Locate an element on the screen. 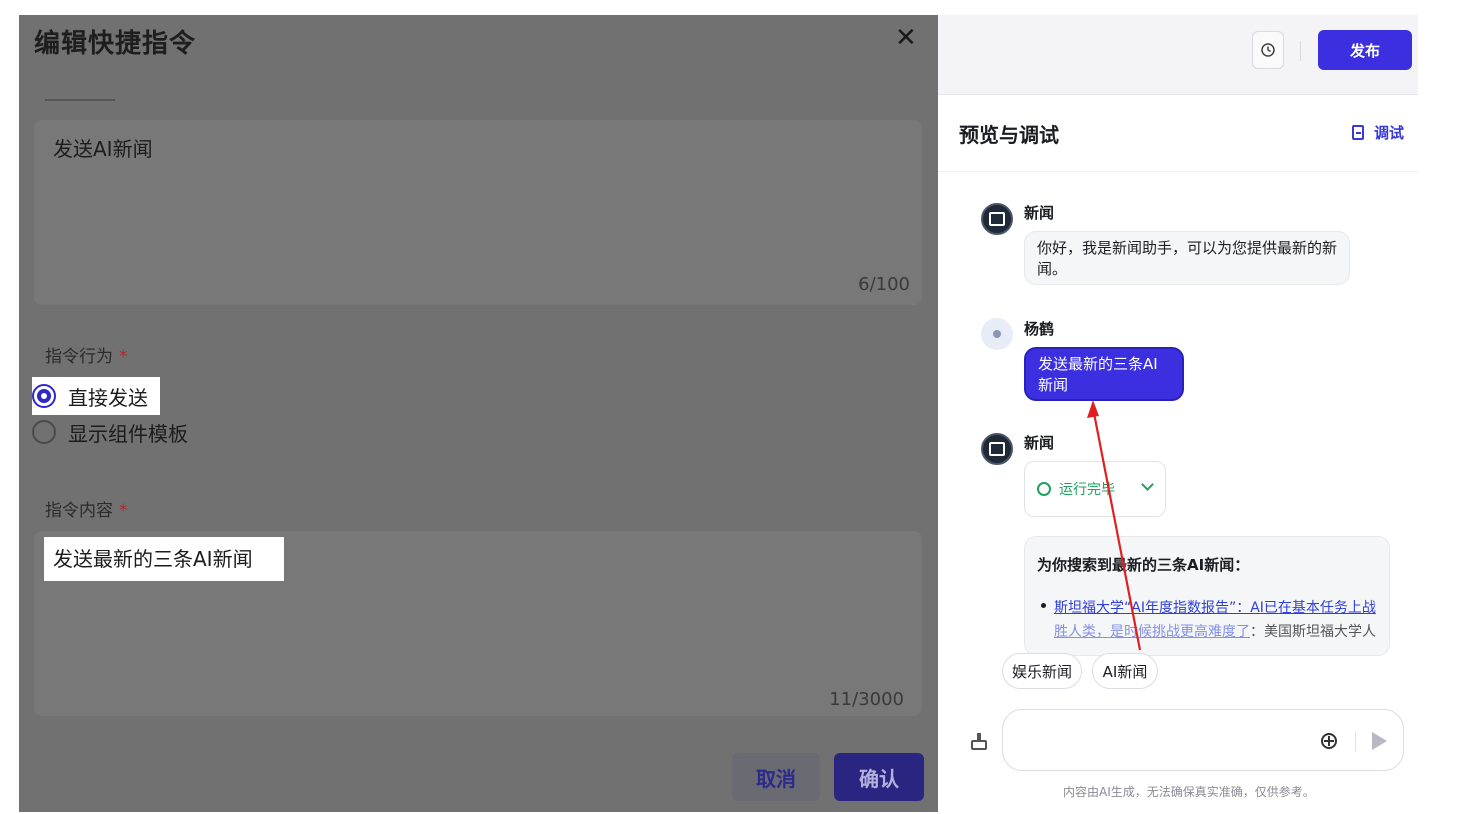 Image resolution: width=1458 pixels, height=814 pixels. bullet-dot is located at coordinates (1043, 605).